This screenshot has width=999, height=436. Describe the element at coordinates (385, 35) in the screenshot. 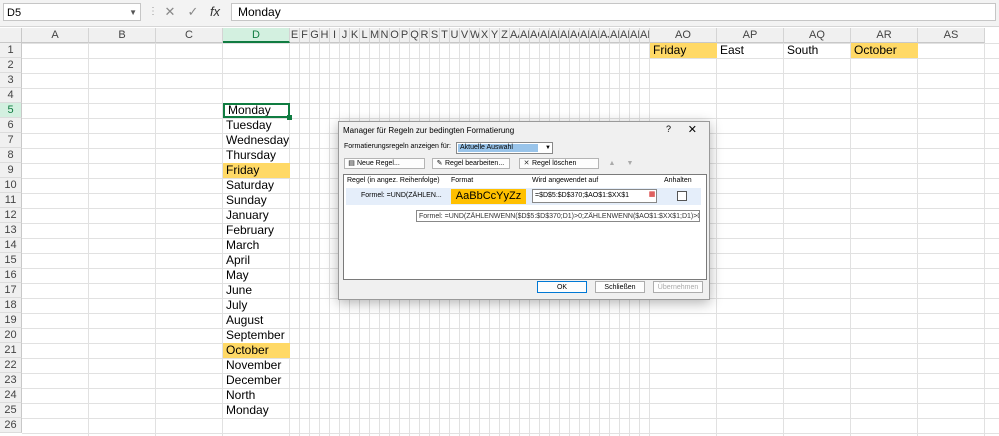

I see `column-header: N` at that location.